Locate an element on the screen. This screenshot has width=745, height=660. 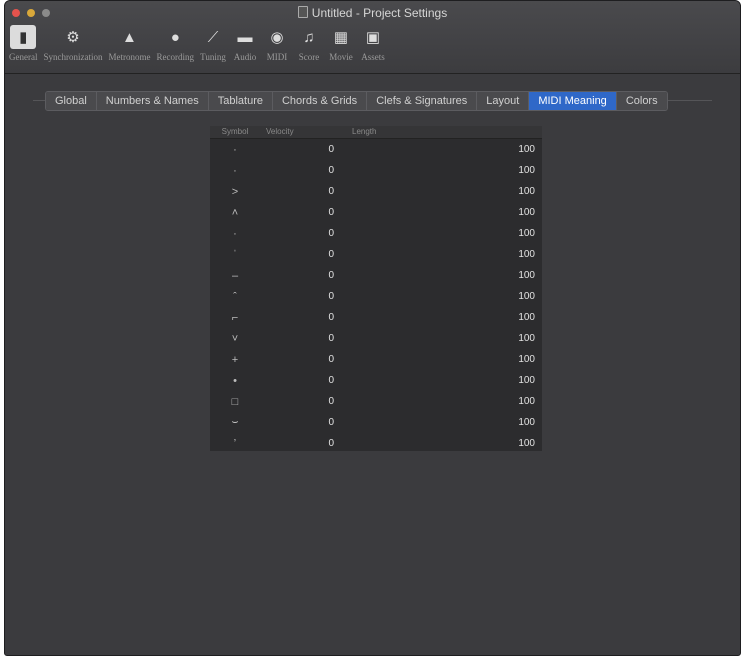
table-row: ˅ 0 100 is located at coordinates (376, 338).